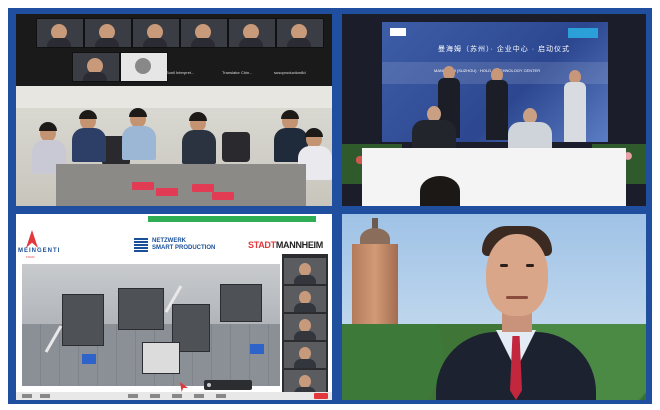 This screenshot has height=410, width=660. What do you see at coordinates (141, 245) in the screenshot?
I see `netzwerk-logo-icon` at bounding box center [141, 245].